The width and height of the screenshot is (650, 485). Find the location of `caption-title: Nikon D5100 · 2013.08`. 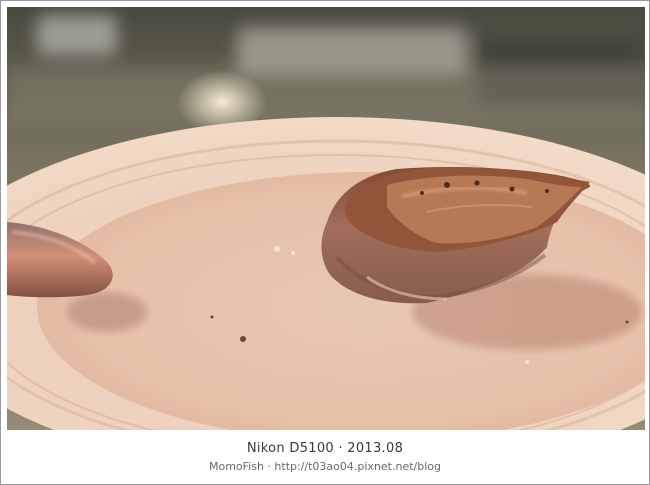

caption-title: Nikon D5100 · 2013.08 is located at coordinates (325, 448).